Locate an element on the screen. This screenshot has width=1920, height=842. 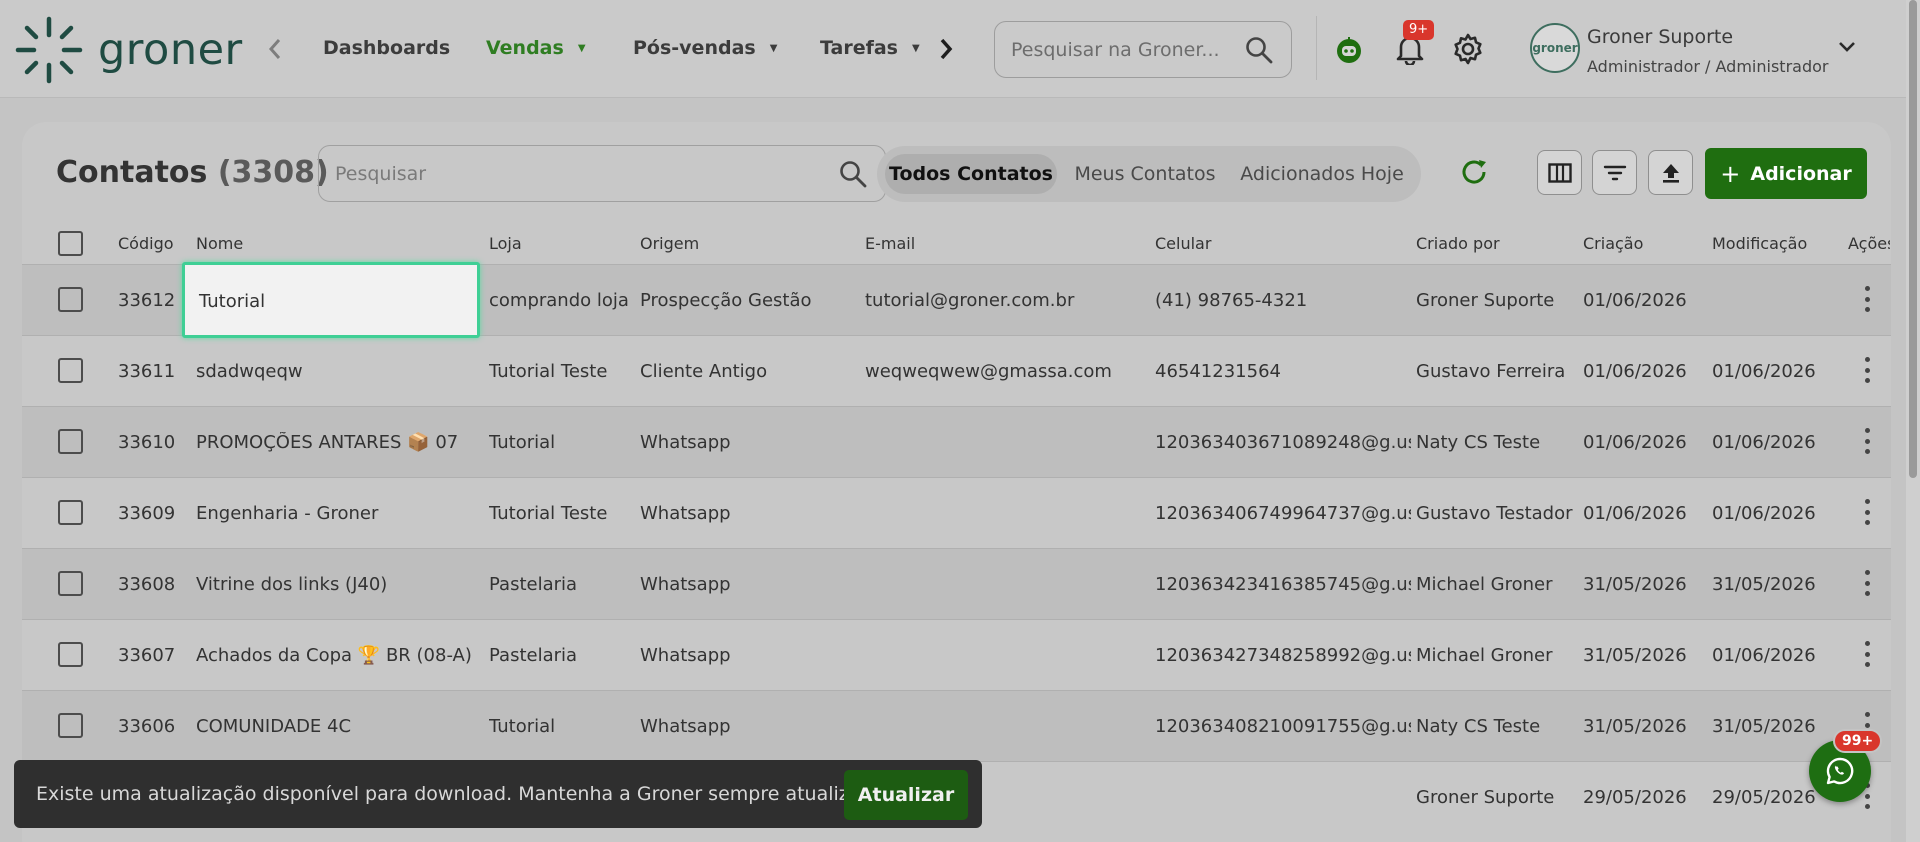
column-header-origem: Origem is located at coordinates (669, 243).